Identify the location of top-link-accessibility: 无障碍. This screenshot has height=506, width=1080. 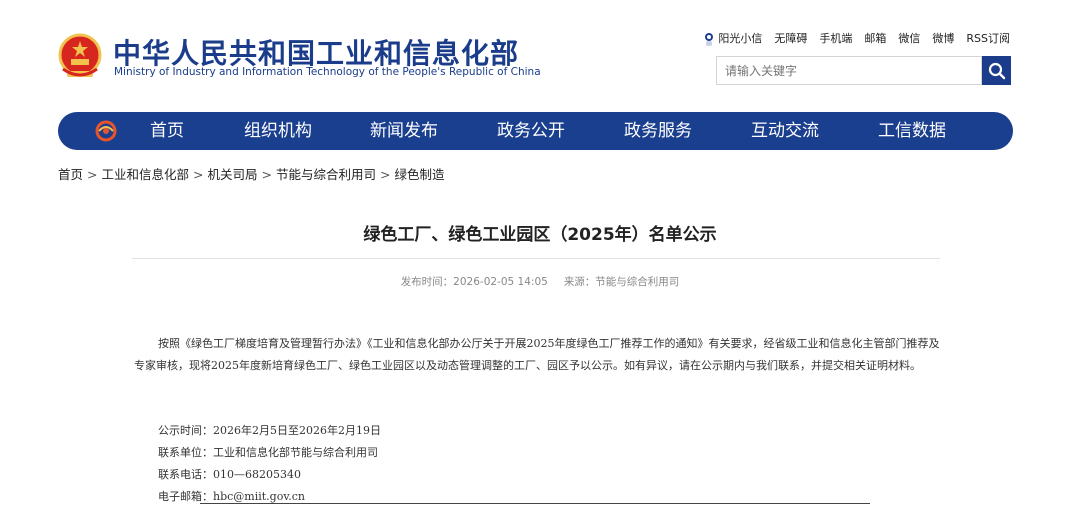
(790, 38).